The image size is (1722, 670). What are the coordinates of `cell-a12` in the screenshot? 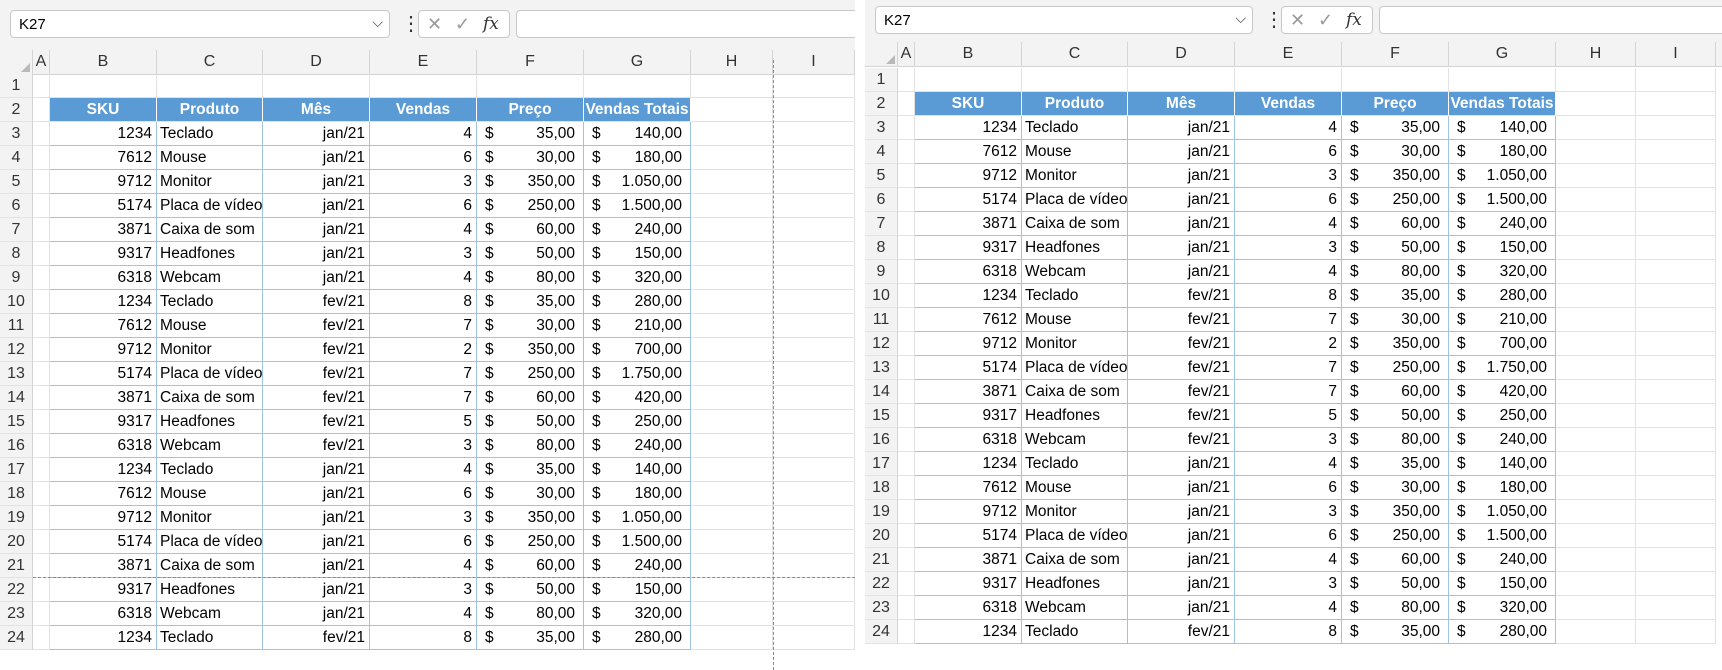 It's located at (41, 350).